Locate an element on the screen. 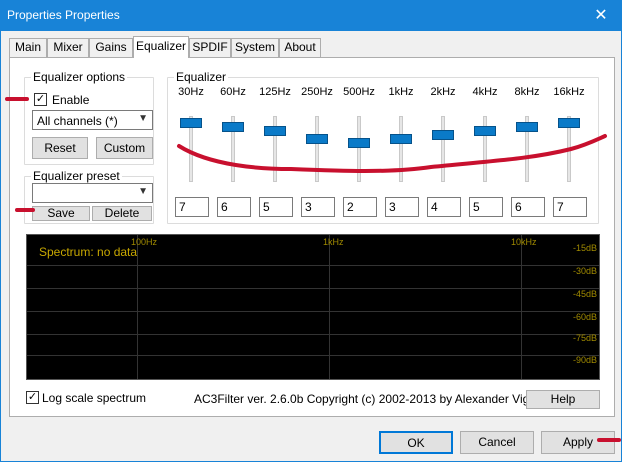 This screenshot has width=622, height=462. window-title: Properties Properties is located at coordinates (63, 15).